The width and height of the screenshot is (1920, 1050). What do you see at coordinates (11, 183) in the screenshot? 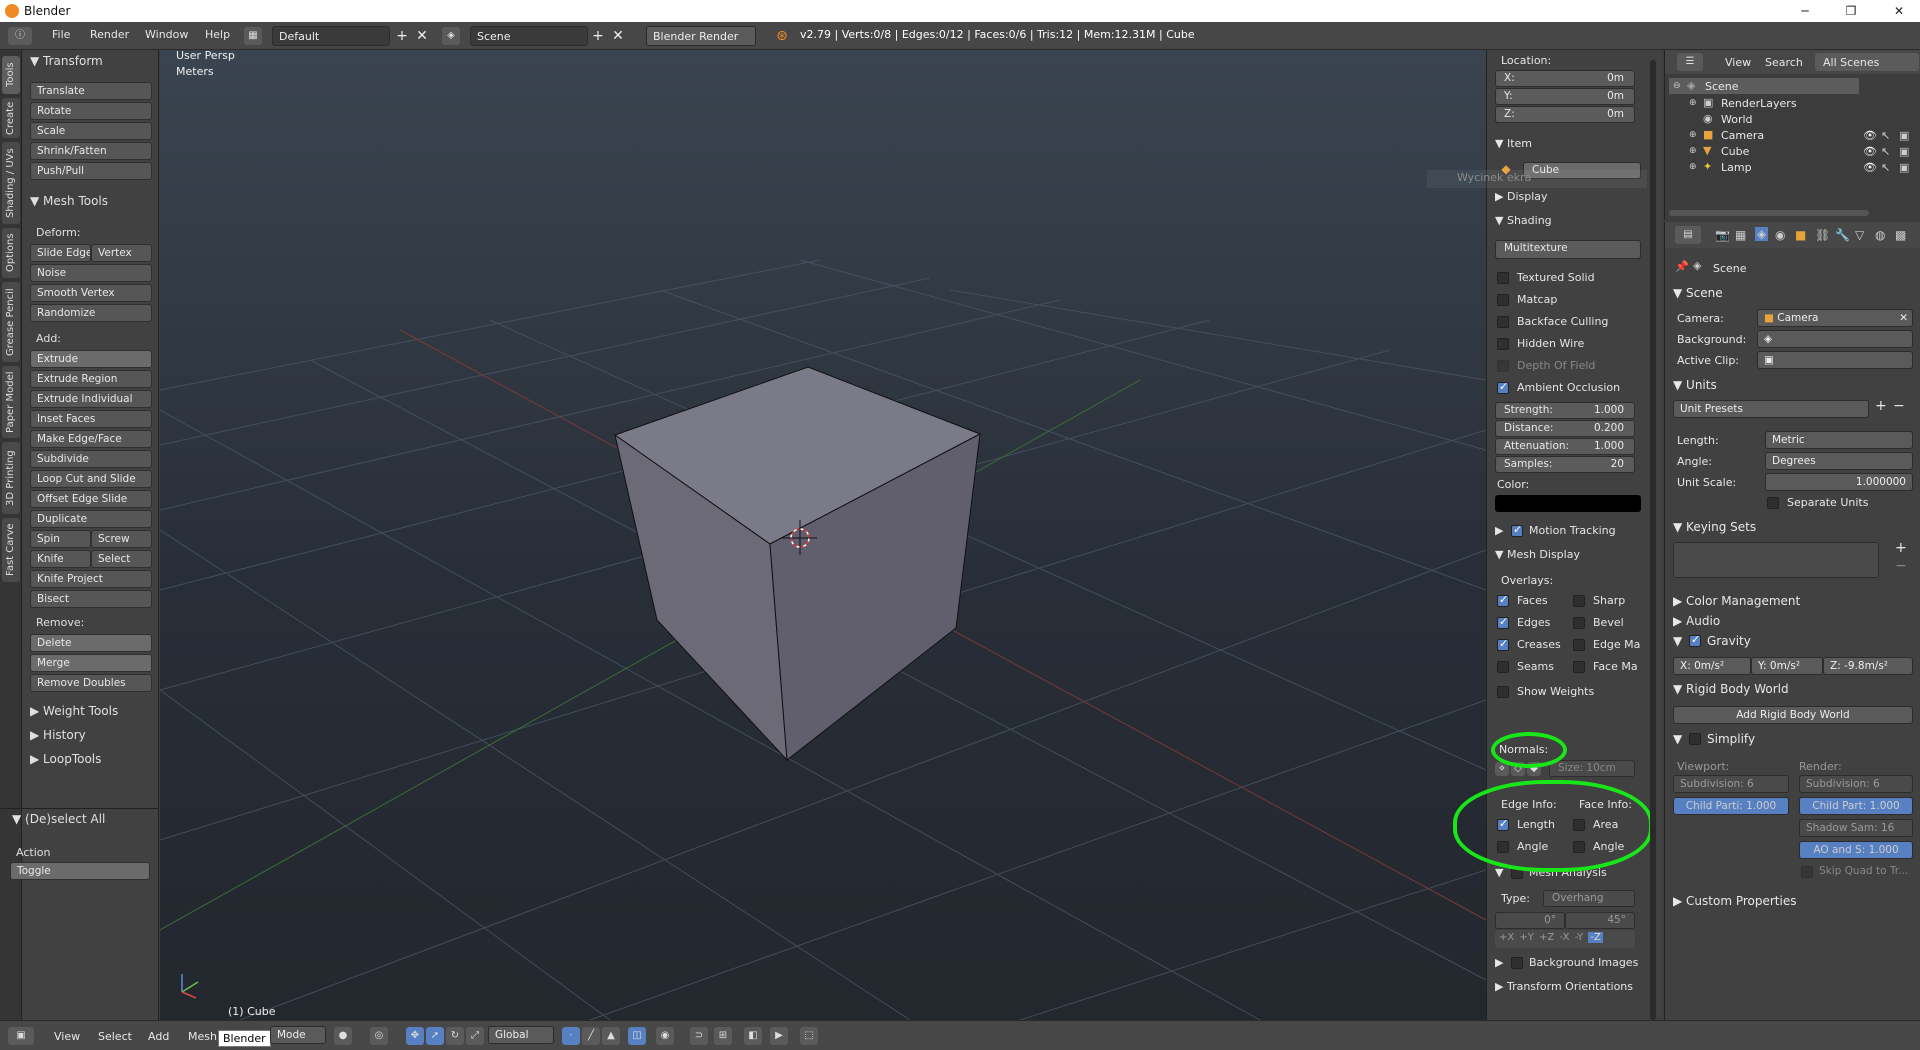
I see `tab-shading-uvs: Shading / UVs` at bounding box center [11, 183].